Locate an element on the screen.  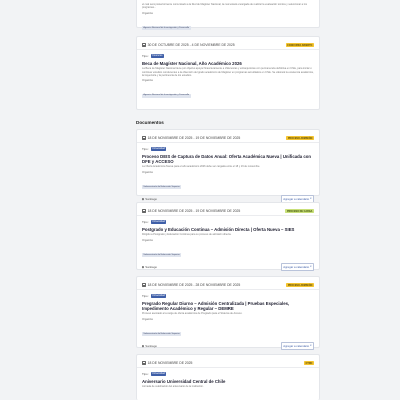
event-date: 18 DE NOVIEMBRE DE 2025 is located at coordinates (167, 363).